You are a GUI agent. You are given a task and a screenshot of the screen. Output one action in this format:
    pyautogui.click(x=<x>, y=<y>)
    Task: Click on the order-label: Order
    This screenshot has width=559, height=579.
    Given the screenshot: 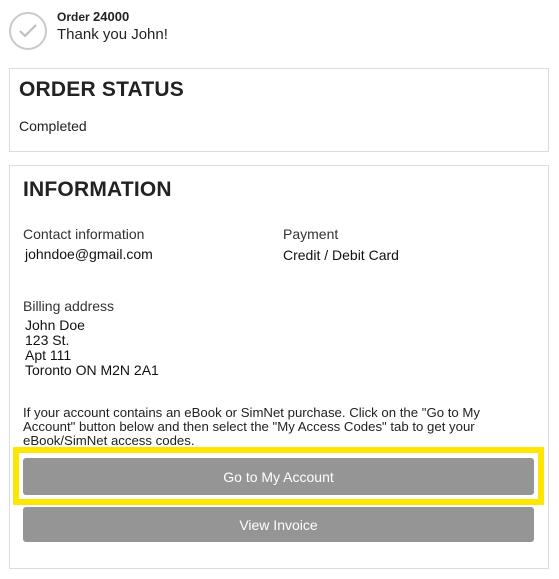 What is the action you would take?
    pyautogui.click(x=73, y=17)
    